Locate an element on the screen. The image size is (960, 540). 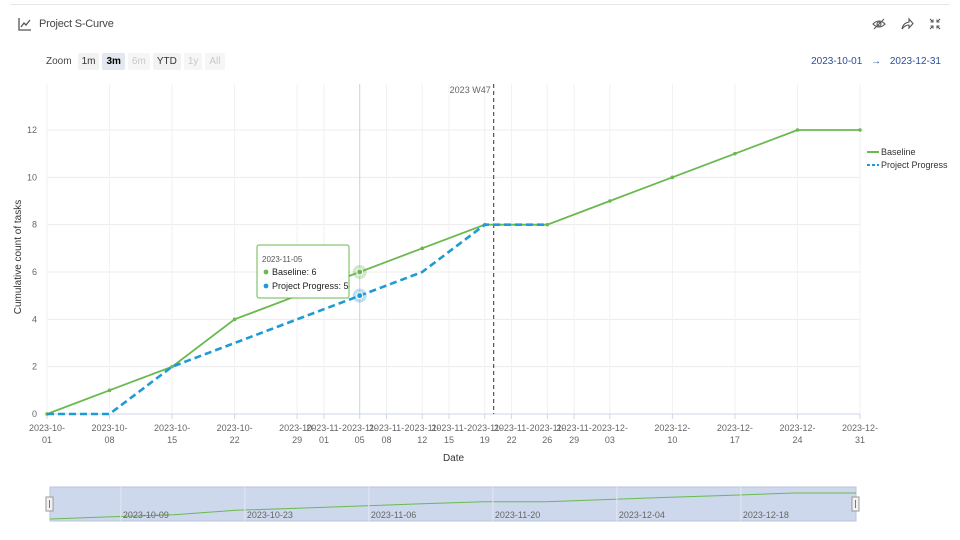
navigator-label: 2023-12-18 is located at coordinates (766, 515).